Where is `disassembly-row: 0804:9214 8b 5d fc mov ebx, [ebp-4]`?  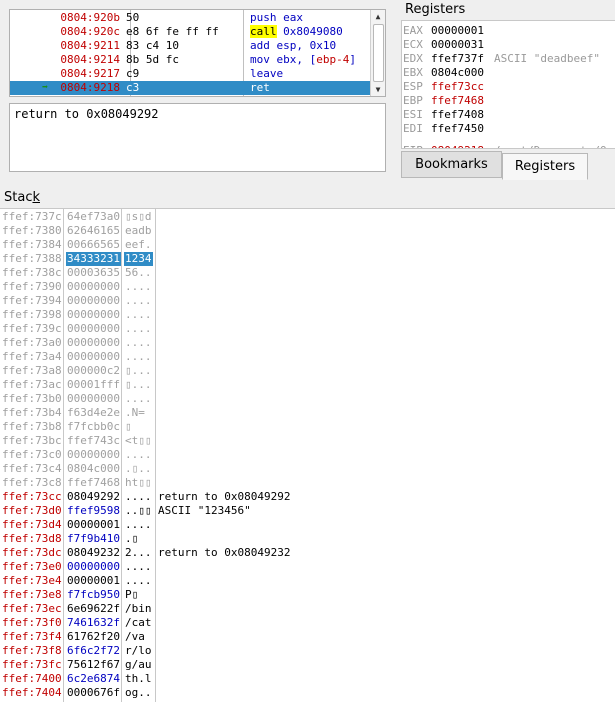 disassembly-row: 0804:9214 8b 5d fc mov ebx, [ebp-4] is located at coordinates (191, 60).